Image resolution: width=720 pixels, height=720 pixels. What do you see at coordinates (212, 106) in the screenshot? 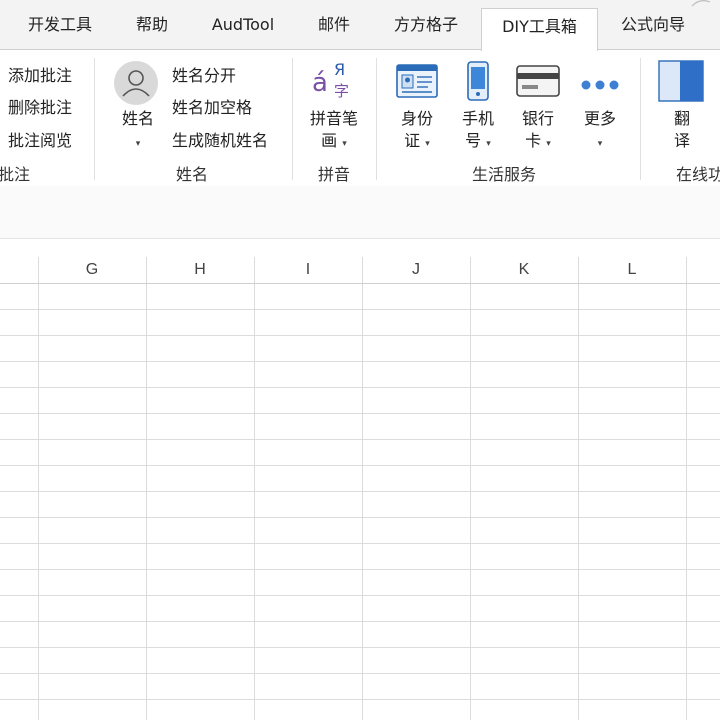
I see `name-add-space-button: 姓名加空格` at bounding box center [212, 106].